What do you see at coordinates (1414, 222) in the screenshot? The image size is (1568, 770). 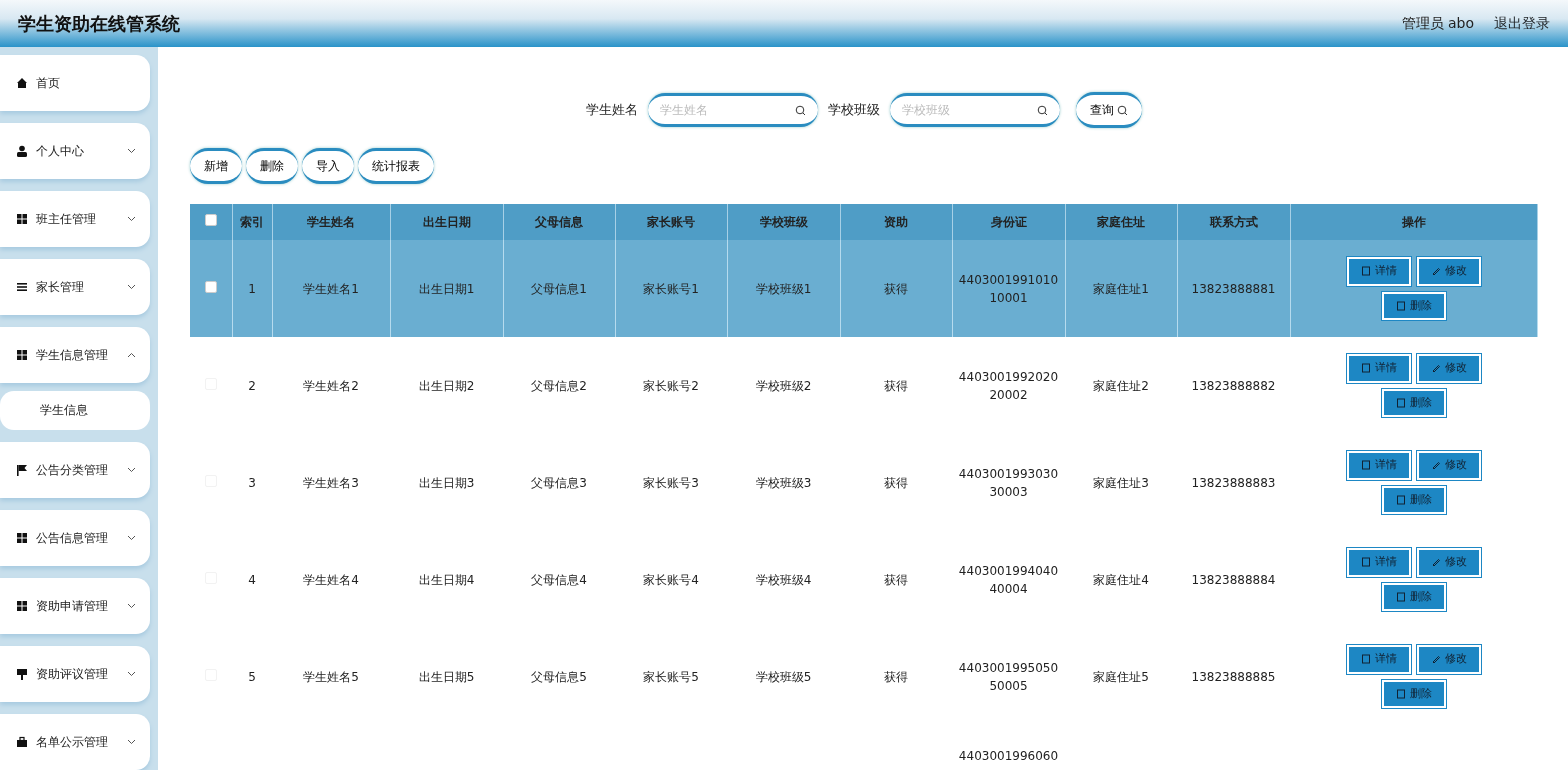 I see `column-header: 操作` at bounding box center [1414, 222].